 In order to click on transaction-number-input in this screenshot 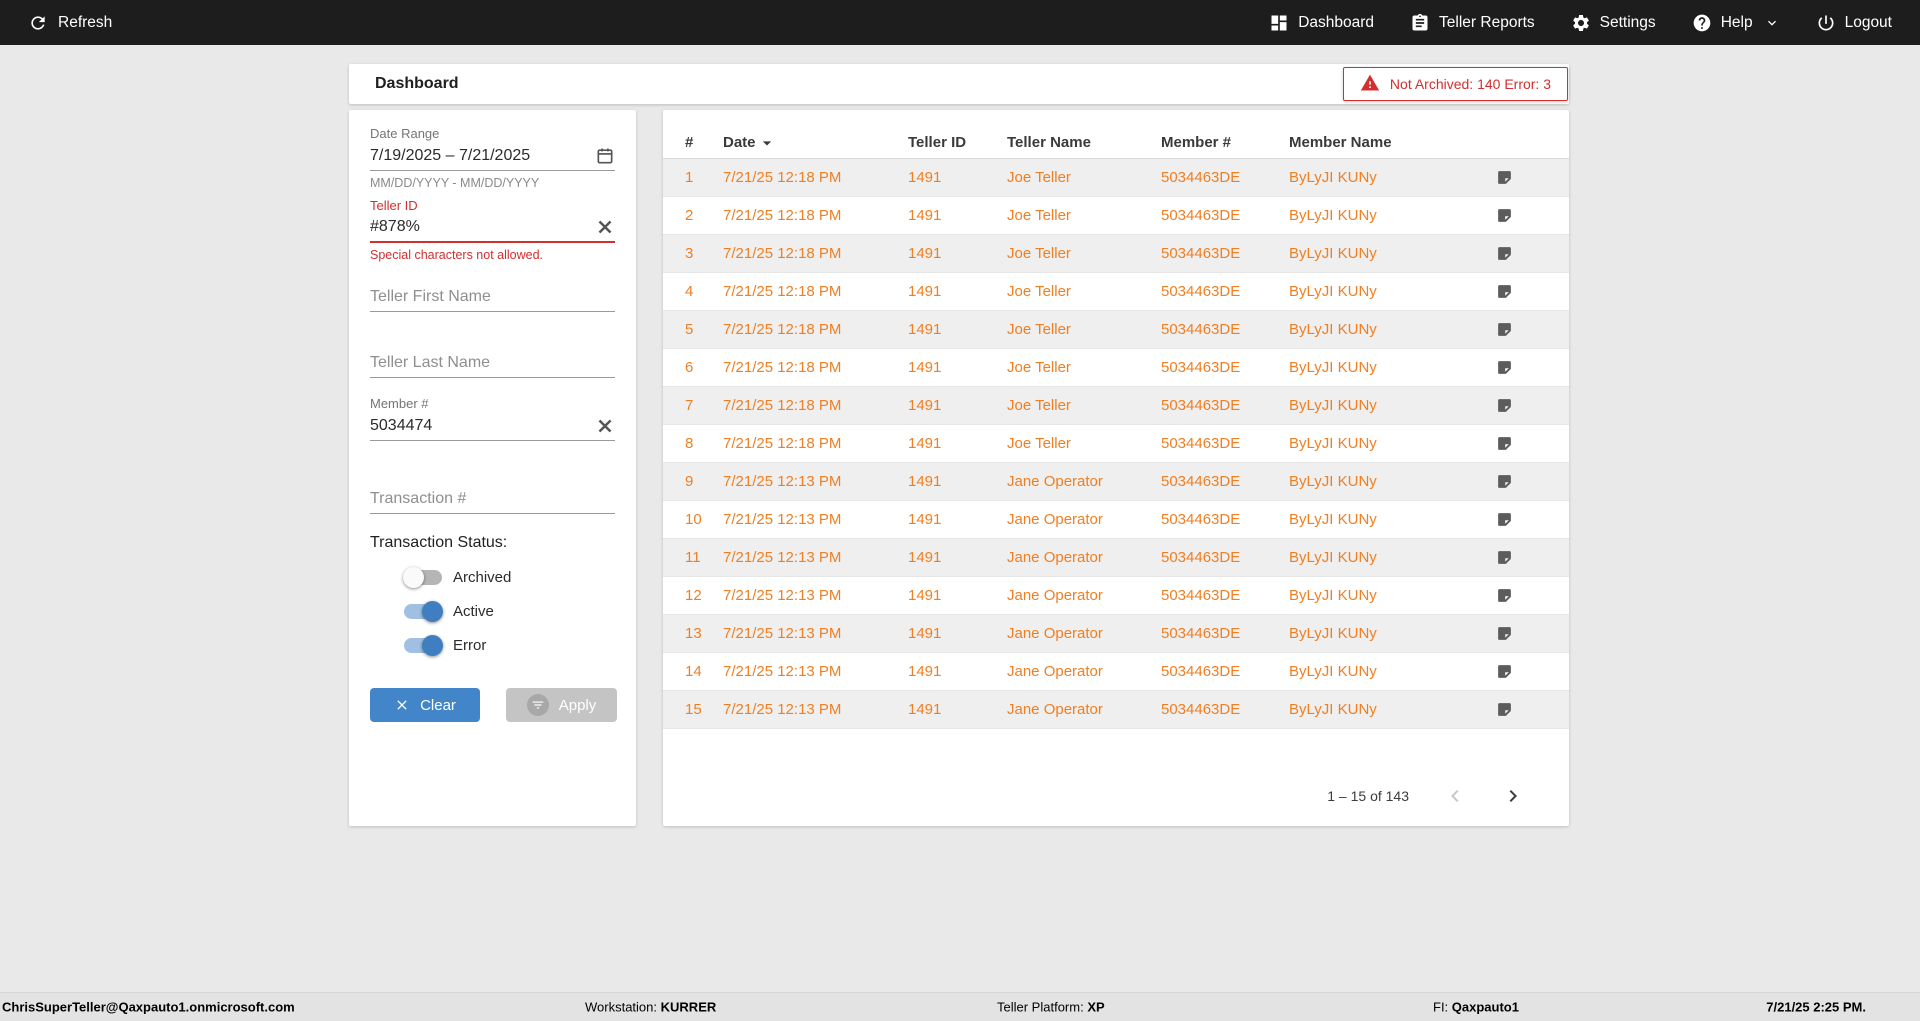, I will do `click(492, 498)`.